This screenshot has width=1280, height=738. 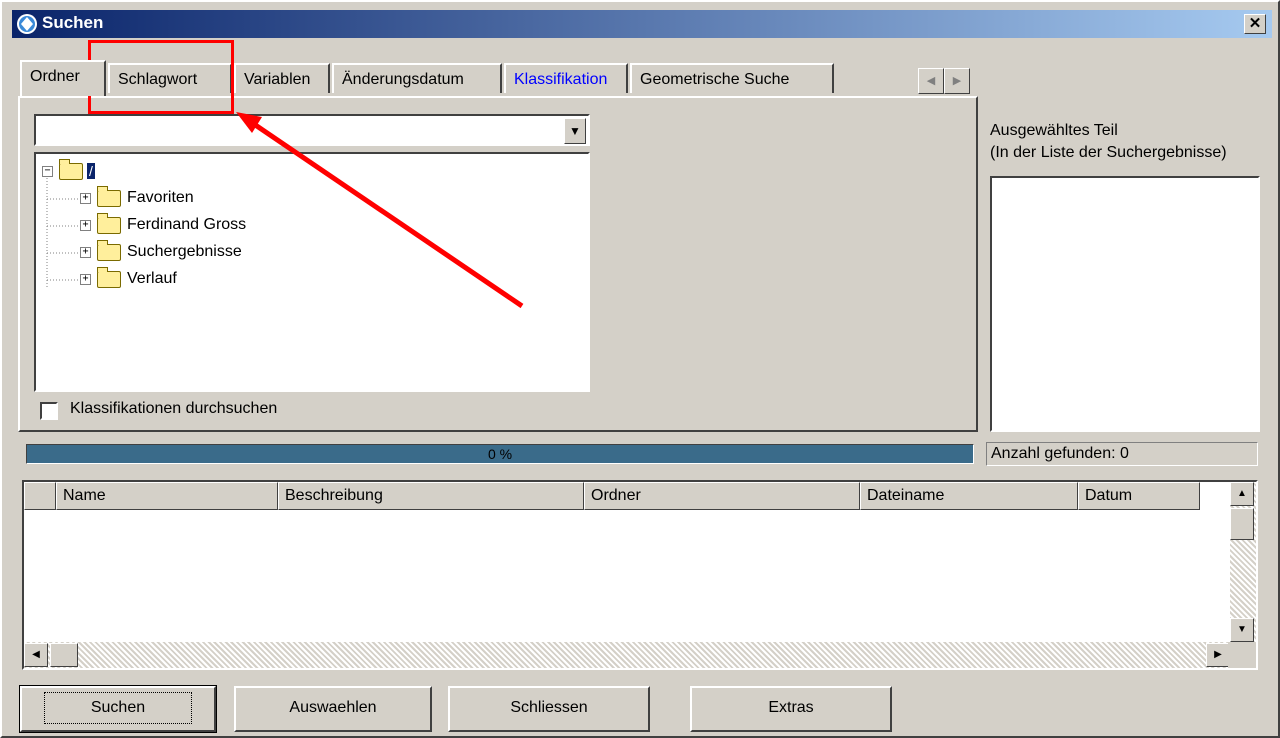 I want to click on window-title: Suchen, so click(x=73, y=22).